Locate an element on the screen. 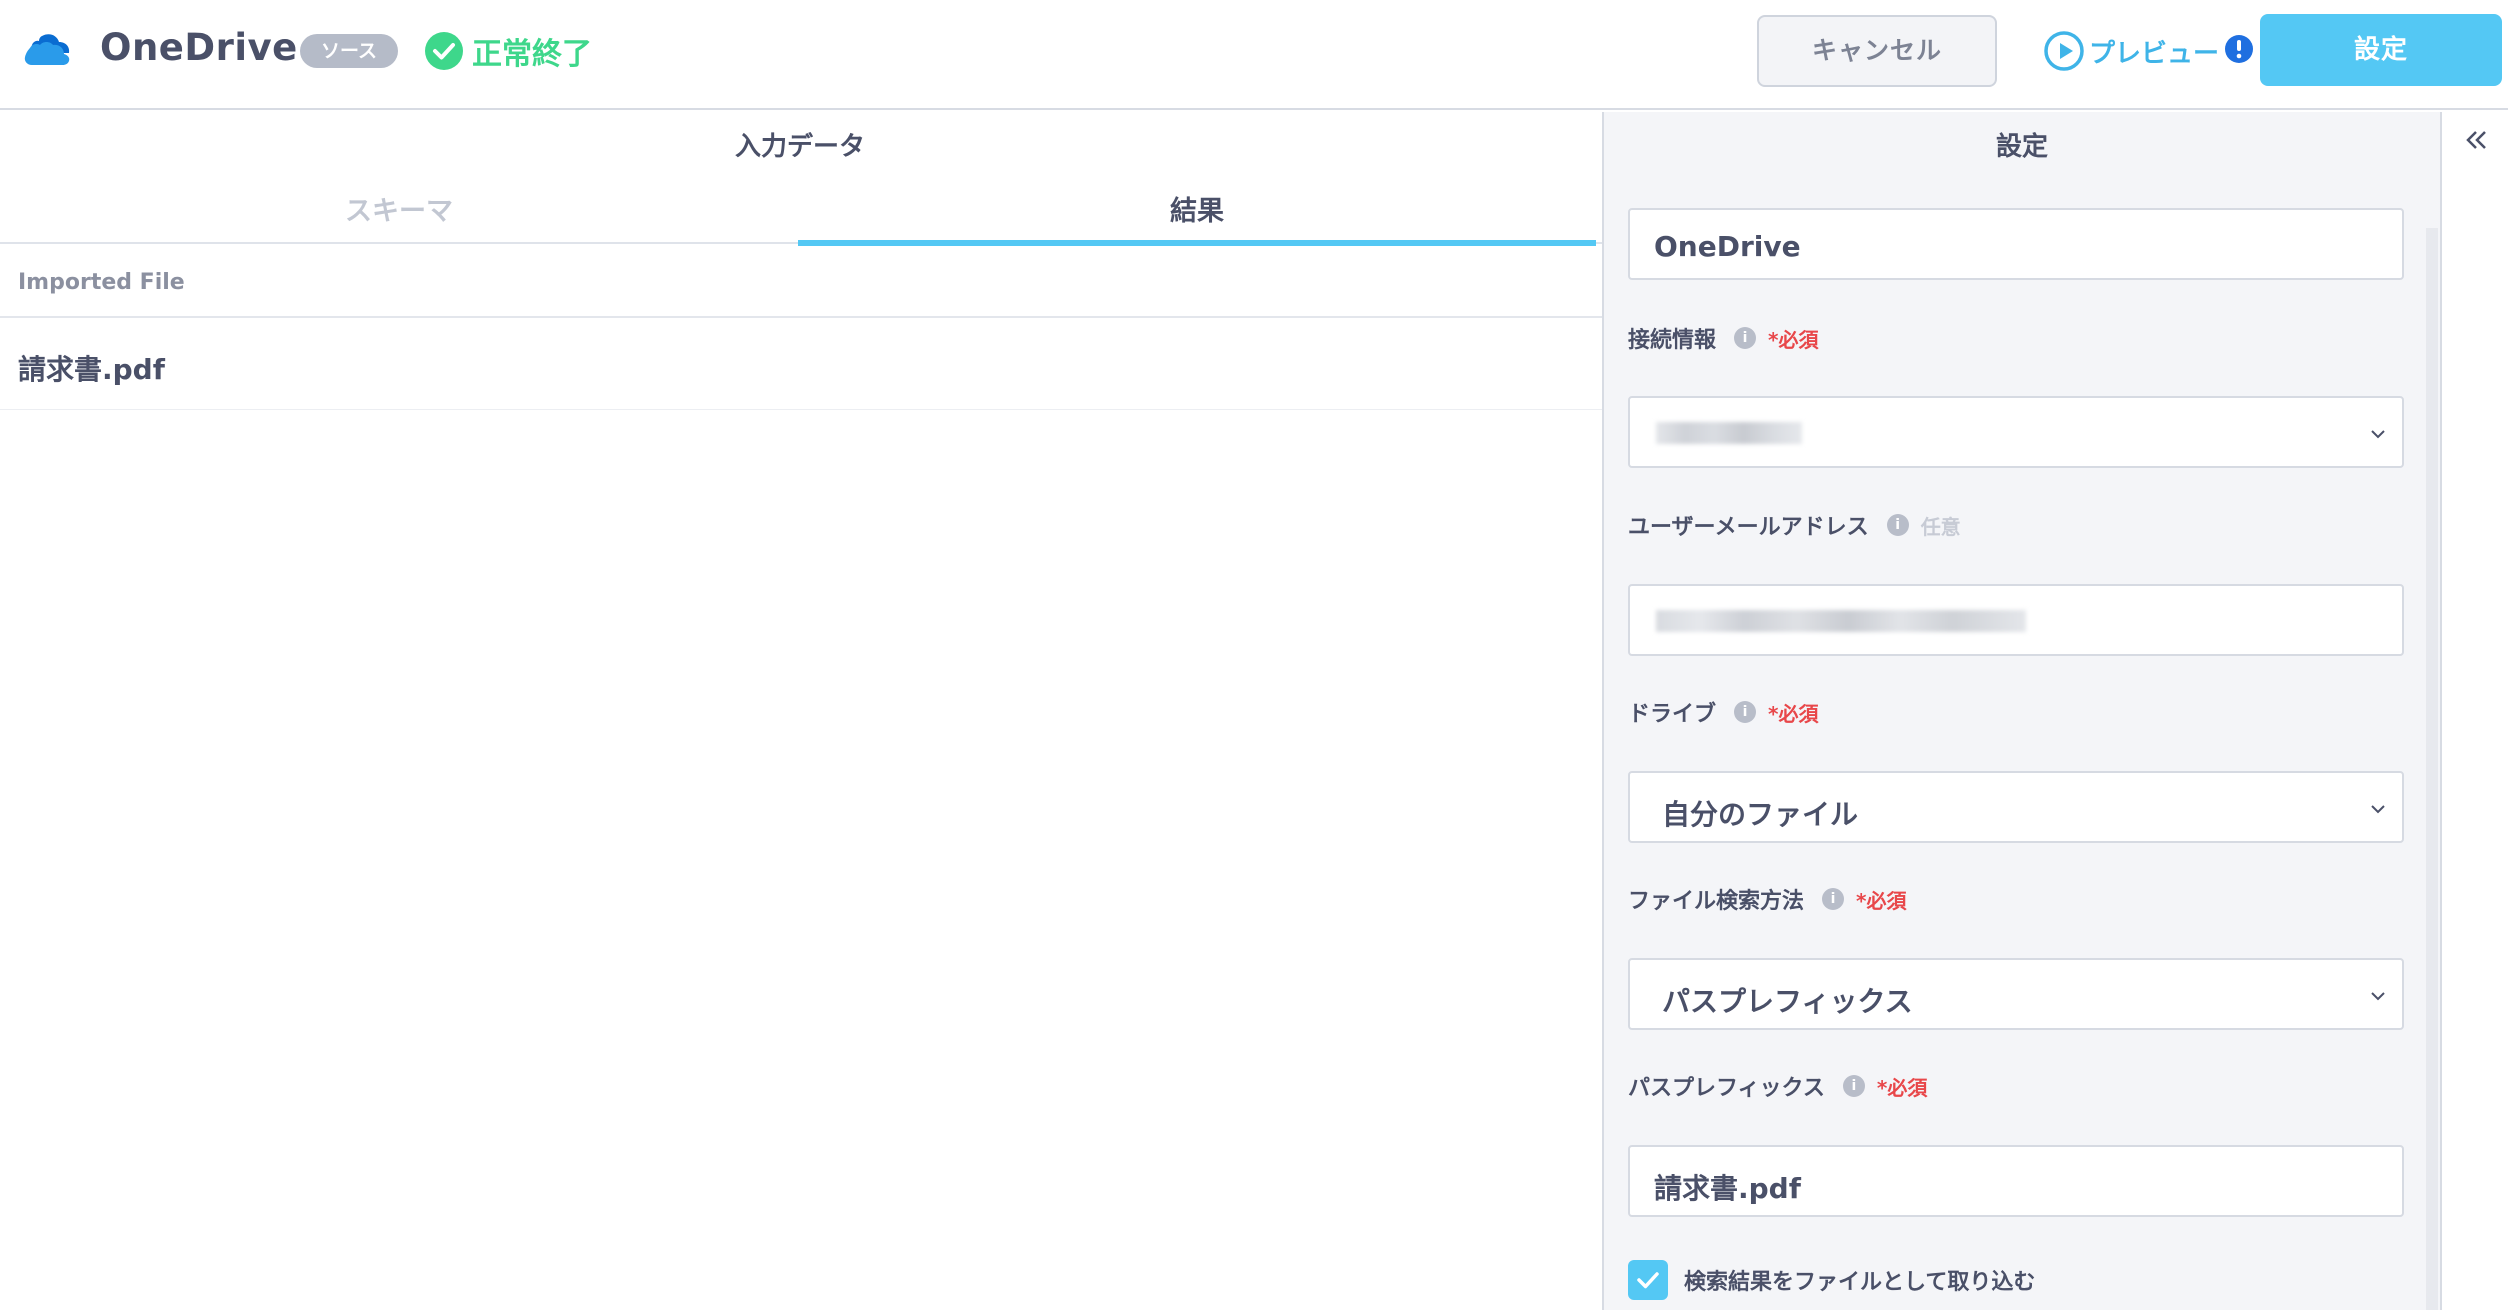 The image size is (2508, 1310). file-search-method-select: パスプレフィックス is located at coordinates (2016, 994).